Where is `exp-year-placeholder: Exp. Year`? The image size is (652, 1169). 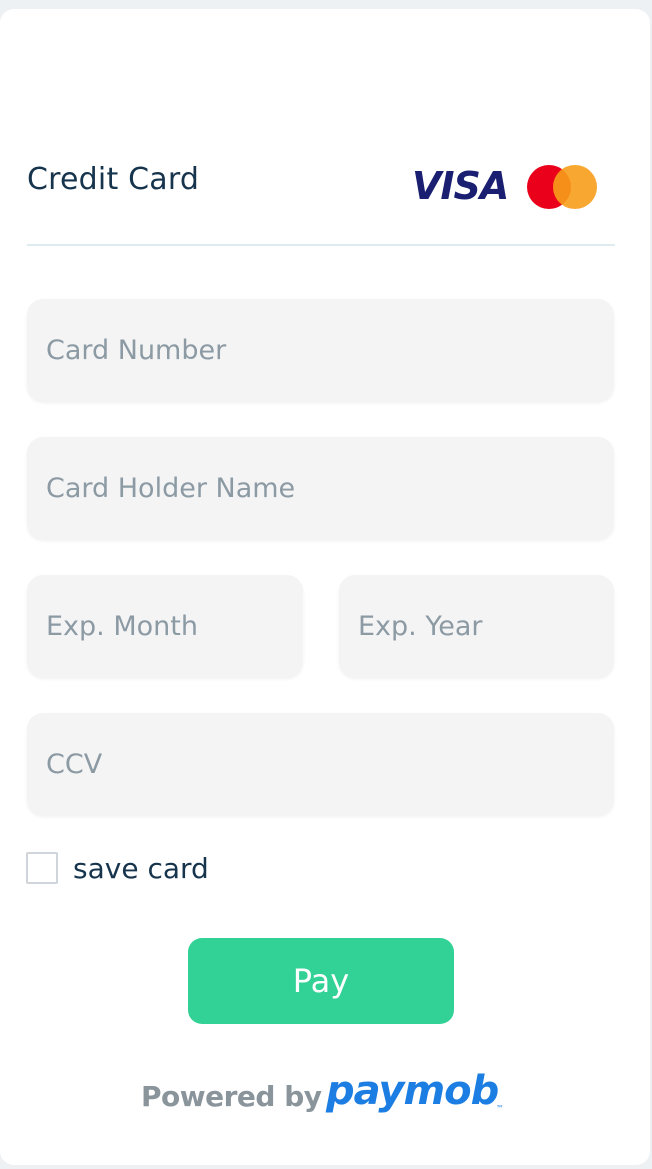
exp-year-placeholder: Exp. Year is located at coordinates (420, 626).